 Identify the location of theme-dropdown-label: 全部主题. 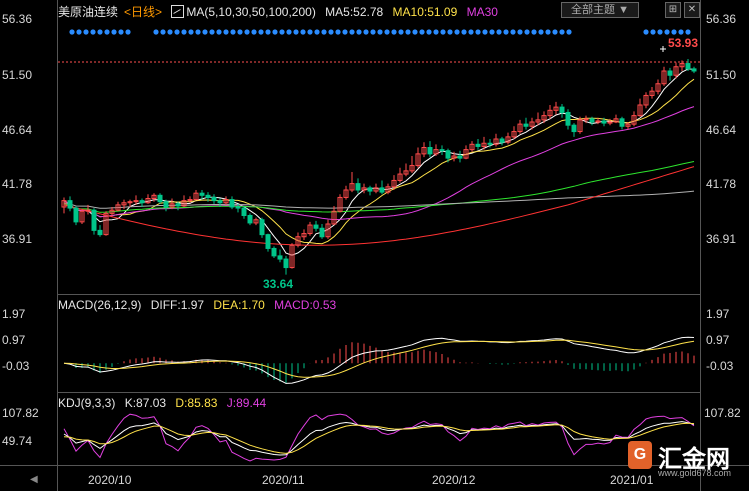
(593, 10).